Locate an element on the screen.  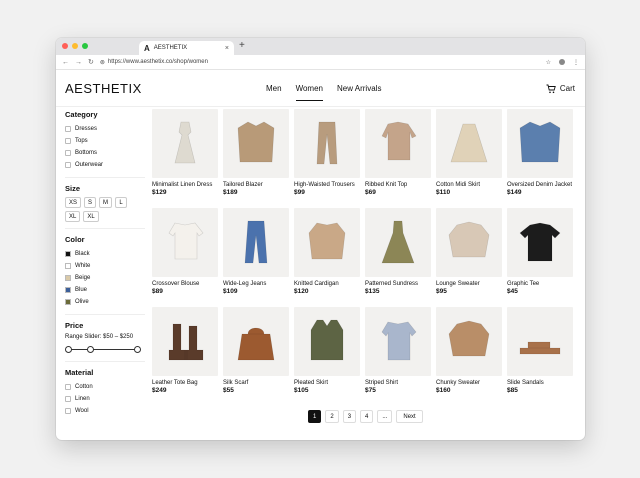
product-name: Wide-Leg Jeans is located at coordinates (256, 284).